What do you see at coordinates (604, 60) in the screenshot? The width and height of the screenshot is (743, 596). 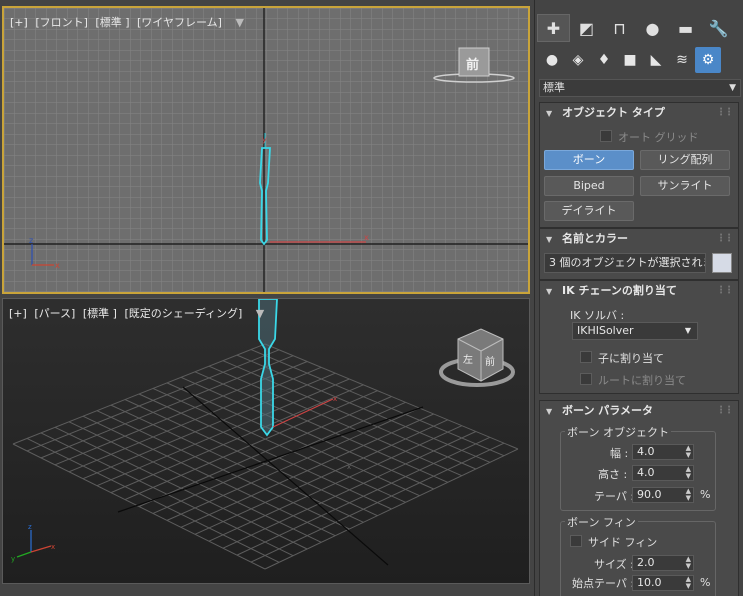 I see `lights-icon: ♦` at bounding box center [604, 60].